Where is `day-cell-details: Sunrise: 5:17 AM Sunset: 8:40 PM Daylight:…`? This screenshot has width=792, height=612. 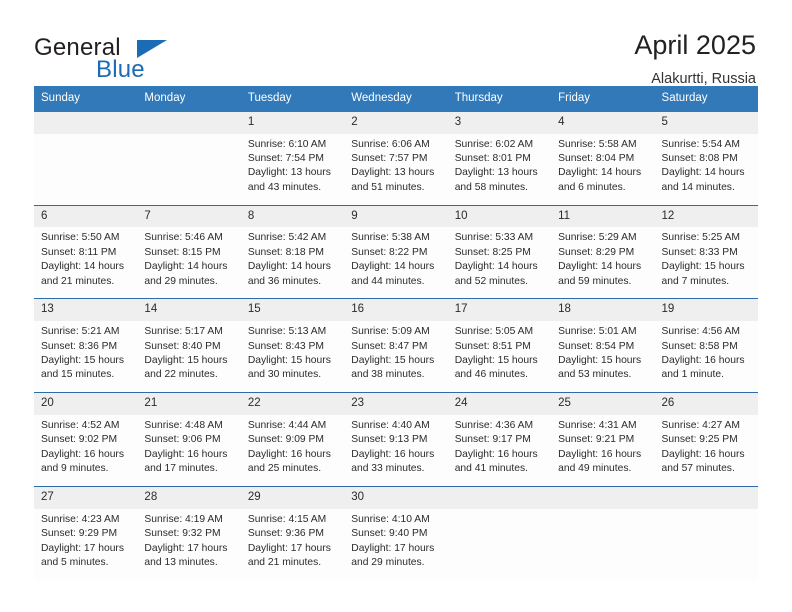
day-cell-details: Sunrise: 5:17 AM Sunset: 8:40 PM Daylight:… is located at coordinates (188, 356).